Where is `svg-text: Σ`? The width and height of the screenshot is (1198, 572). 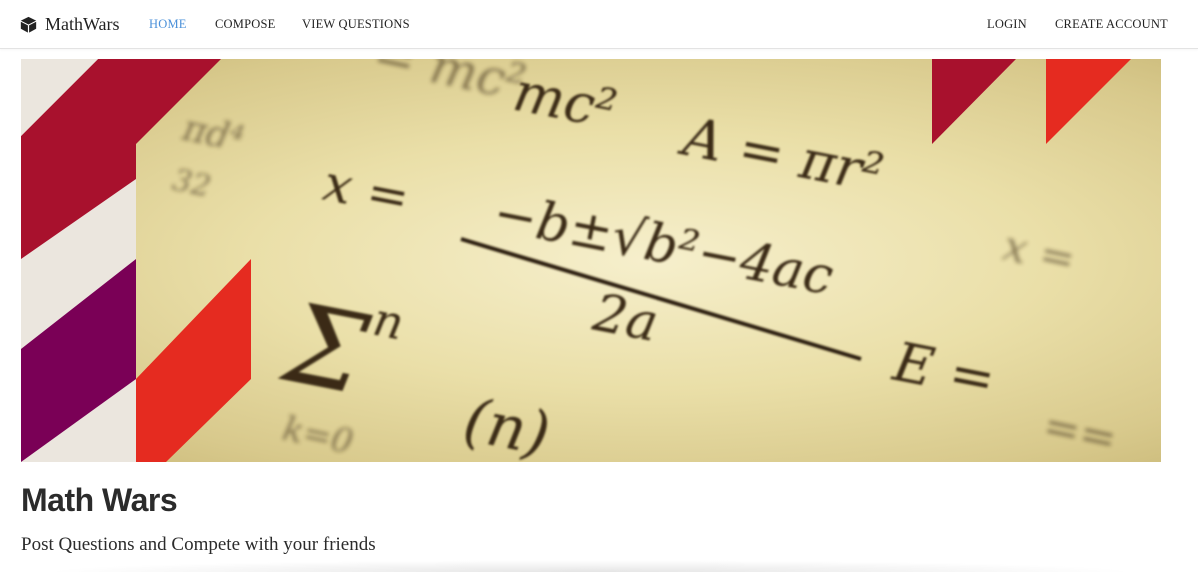 svg-text: Σ is located at coordinates (325, 348).